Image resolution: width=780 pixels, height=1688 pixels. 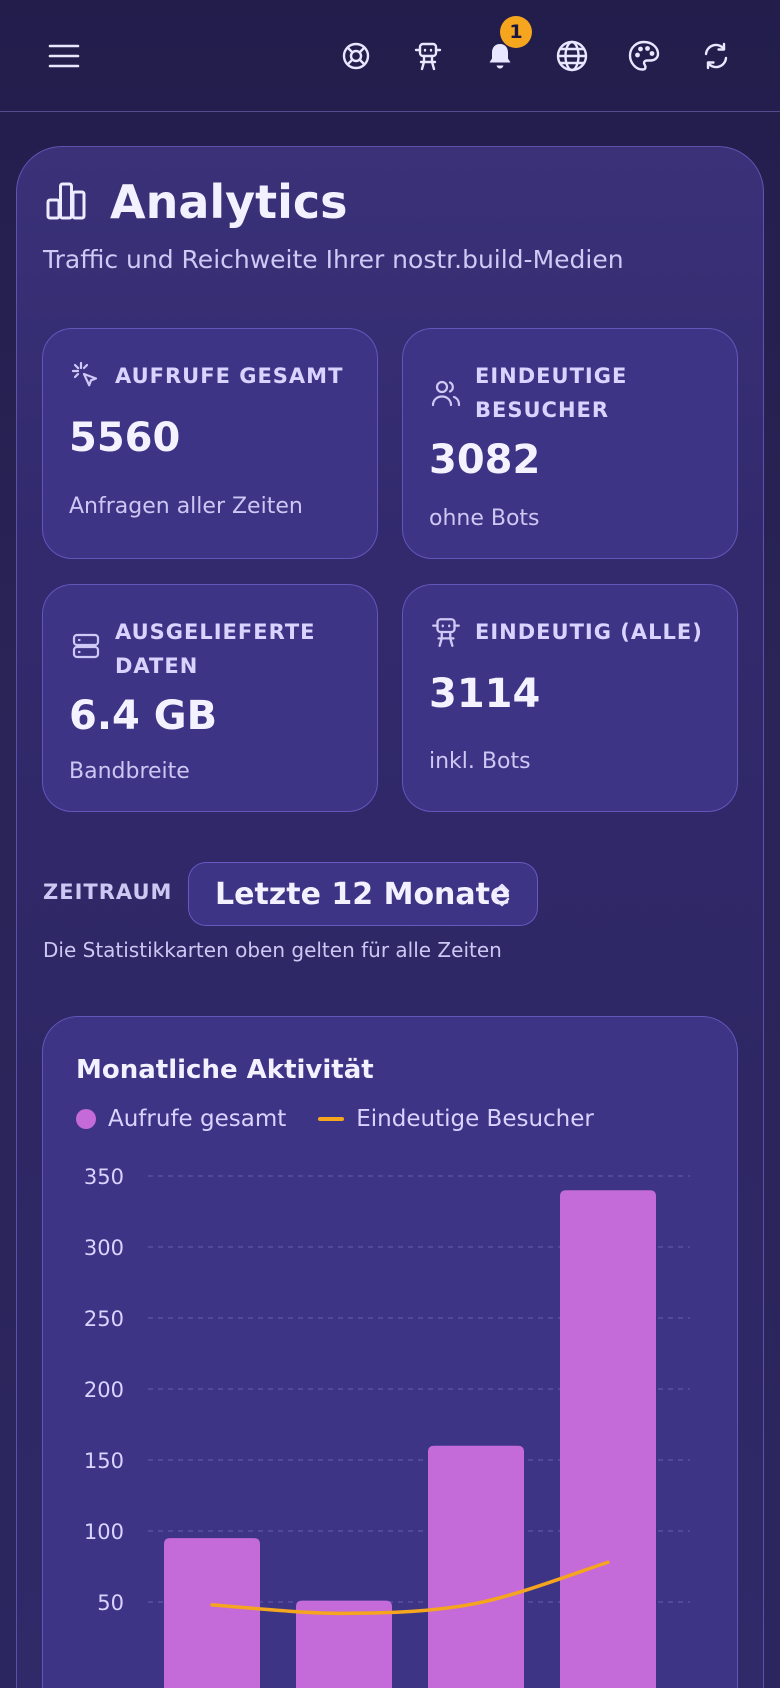 What do you see at coordinates (104, 1532) in the screenshot?
I see `y-tick-label: 100` at bounding box center [104, 1532].